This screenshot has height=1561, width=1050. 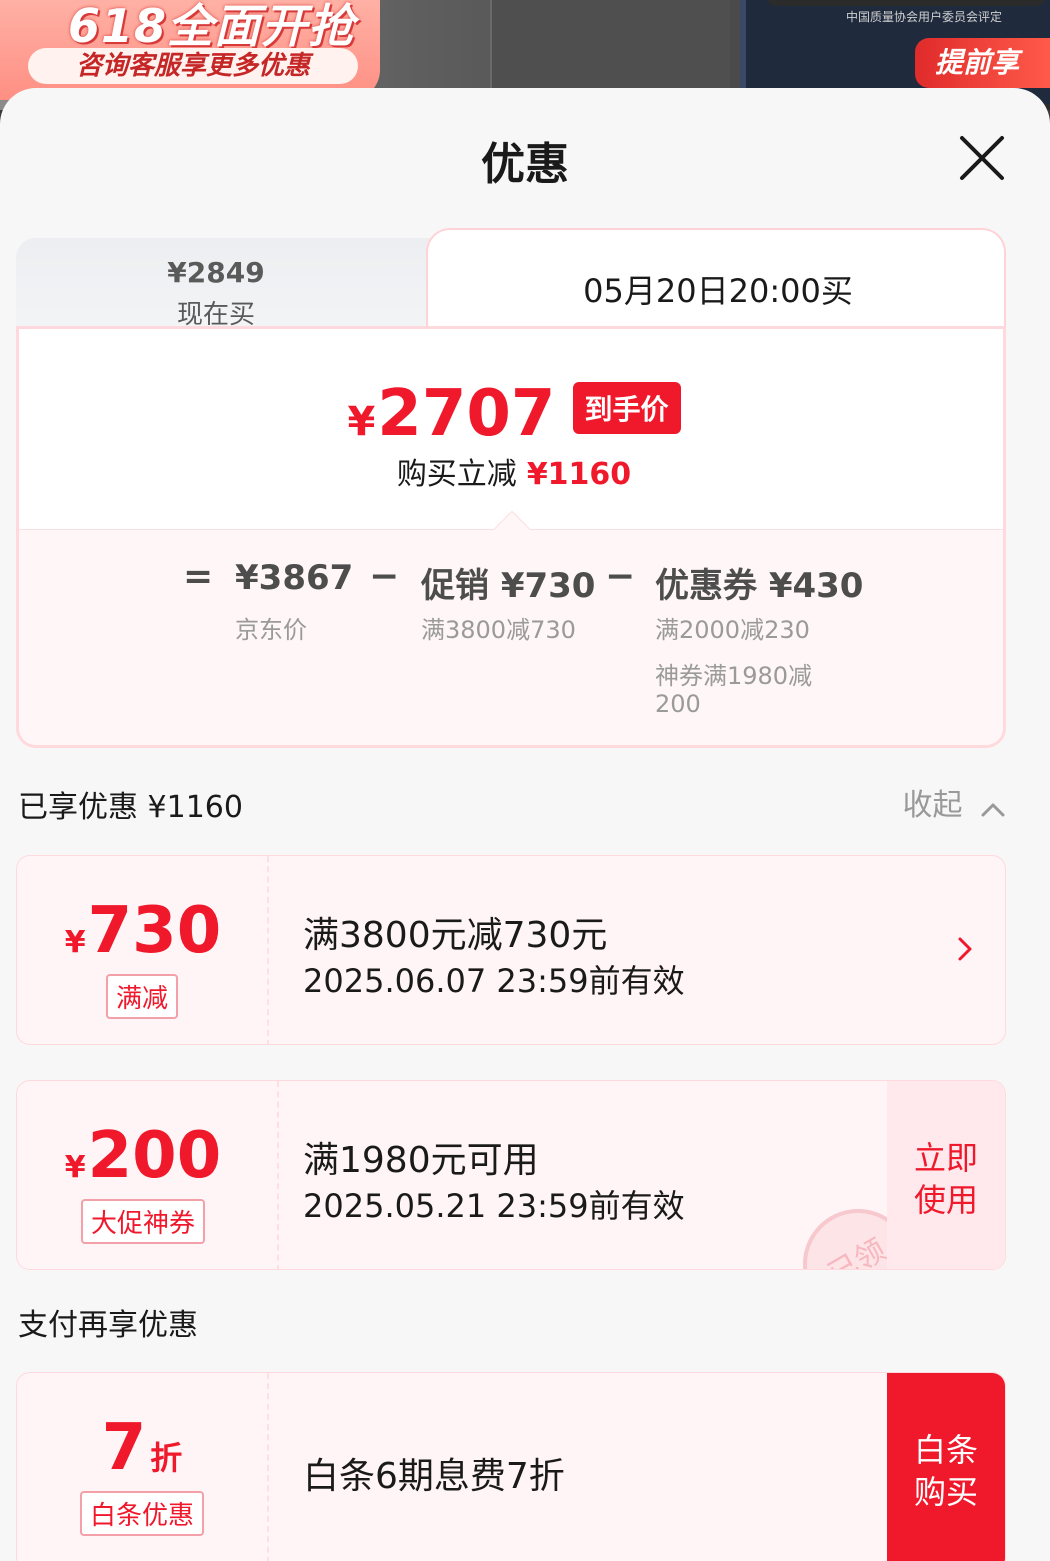 What do you see at coordinates (579, 474) in the screenshot?
I see `save-amount: ¥1160` at bounding box center [579, 474].